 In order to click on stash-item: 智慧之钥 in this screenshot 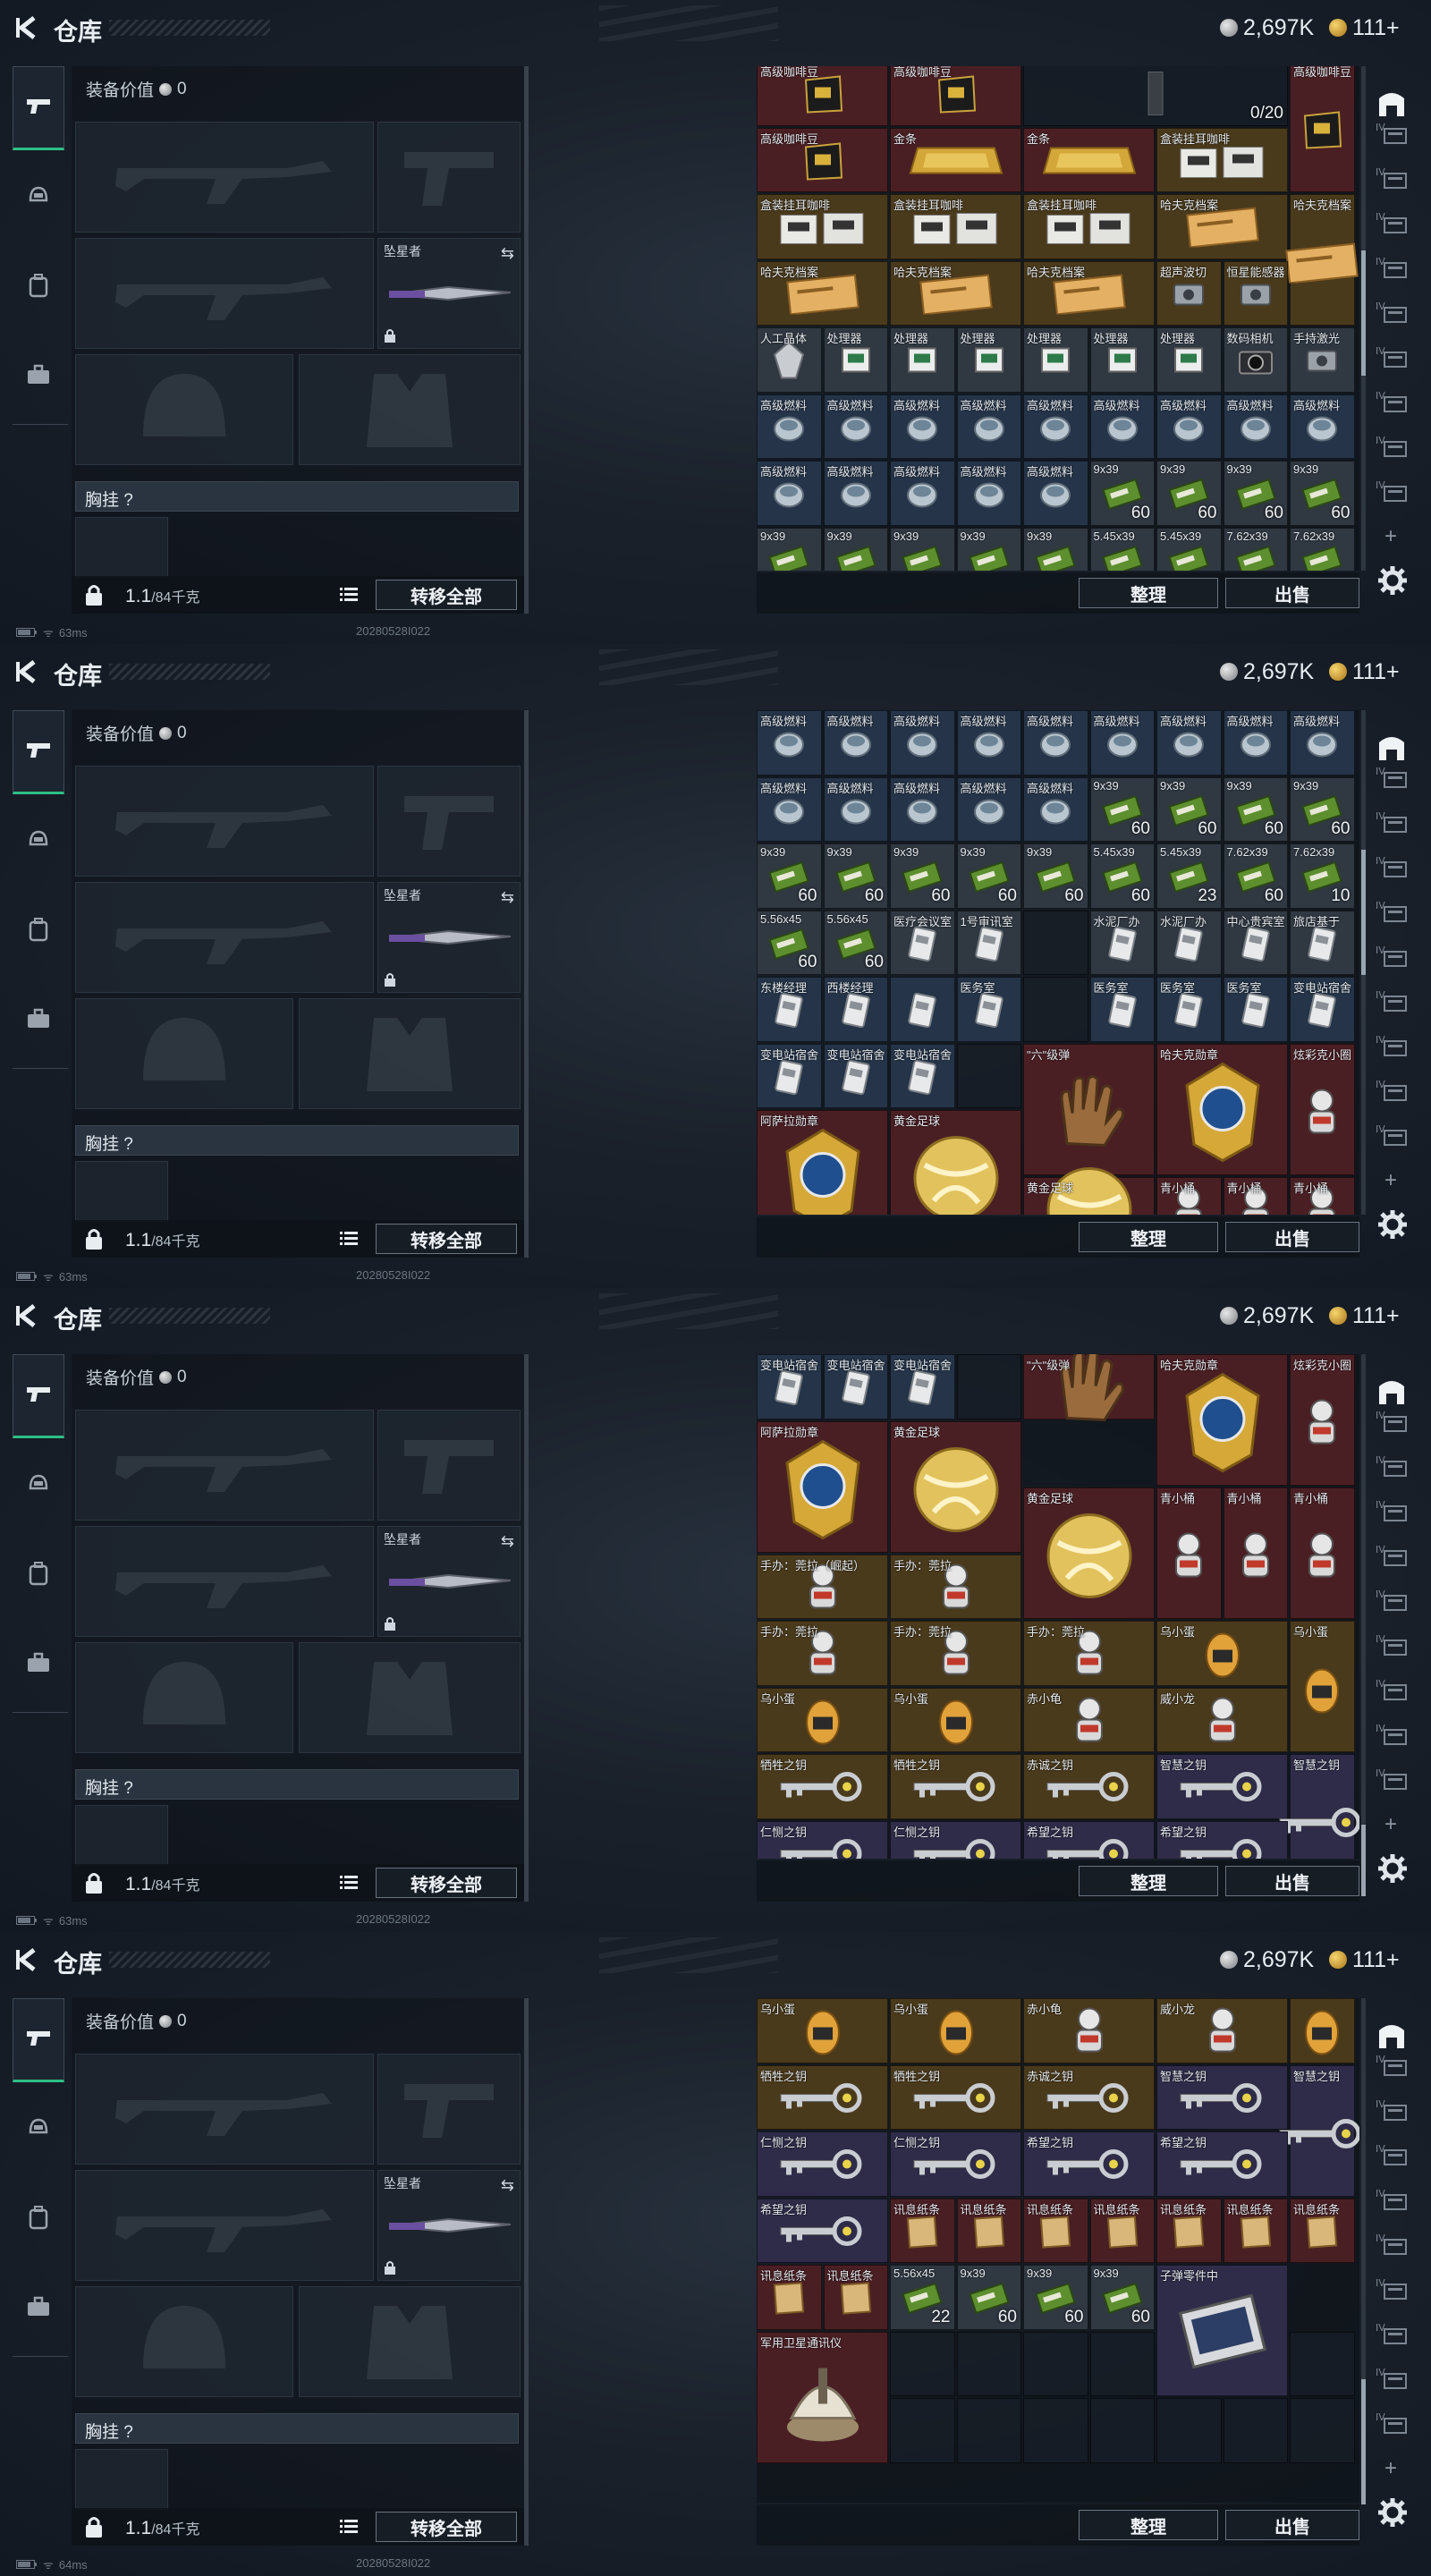, I will do `click(1222, 1786)`.